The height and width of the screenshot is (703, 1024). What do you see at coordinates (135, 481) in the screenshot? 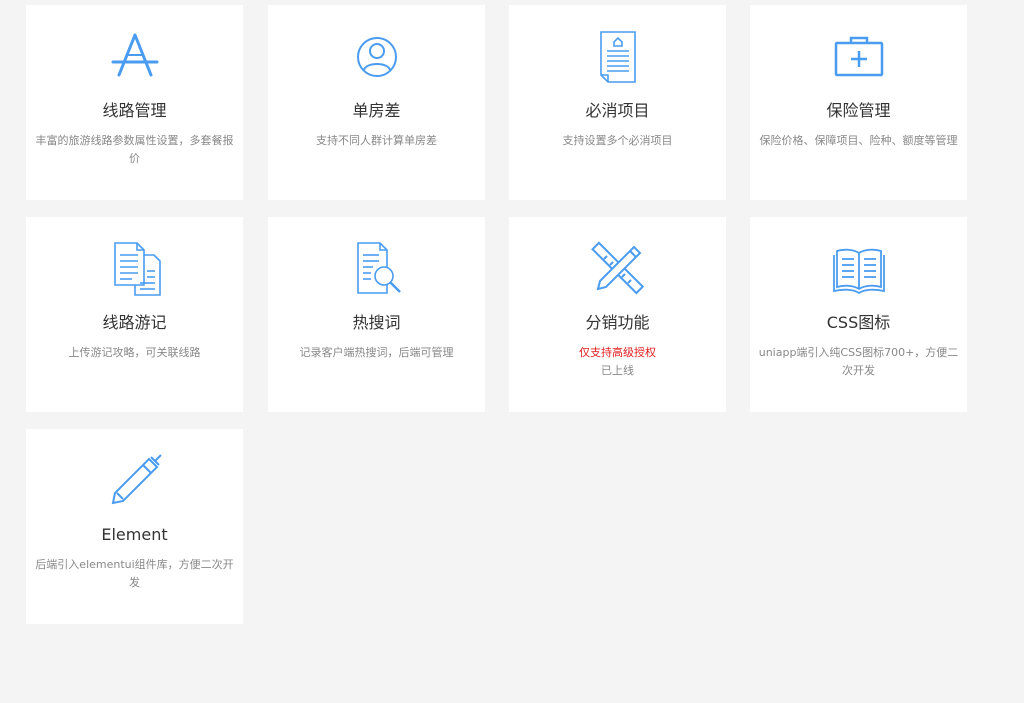
I see `pen-icon` at bounding box center [135, 481].